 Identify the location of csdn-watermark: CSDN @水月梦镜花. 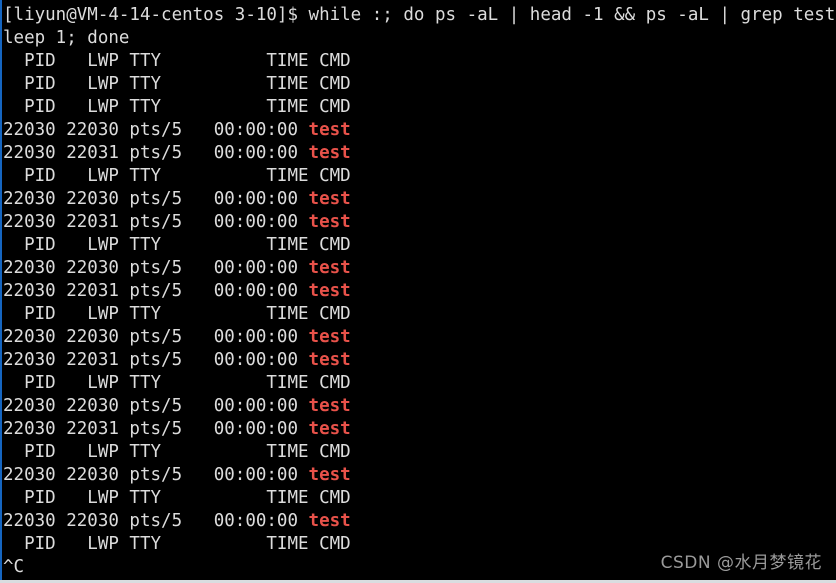
(741, 563).